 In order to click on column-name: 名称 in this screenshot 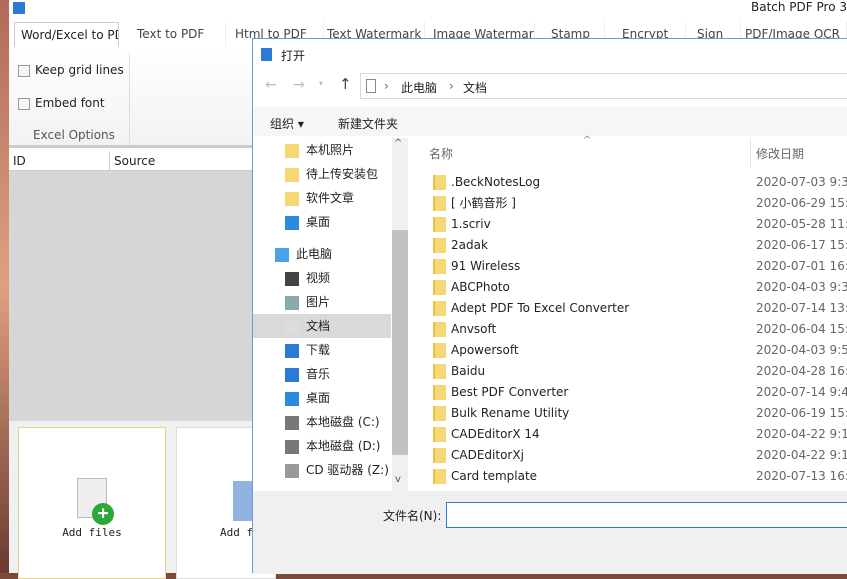, I will do `click(441, 153)`.